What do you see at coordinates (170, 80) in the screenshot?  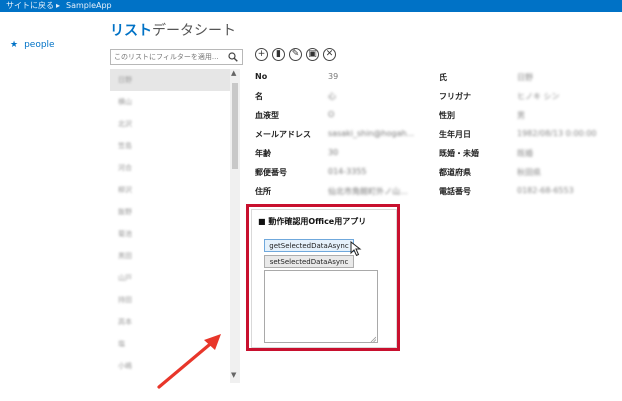 I see `list-item: 日野` at bounding box center [170, 80].